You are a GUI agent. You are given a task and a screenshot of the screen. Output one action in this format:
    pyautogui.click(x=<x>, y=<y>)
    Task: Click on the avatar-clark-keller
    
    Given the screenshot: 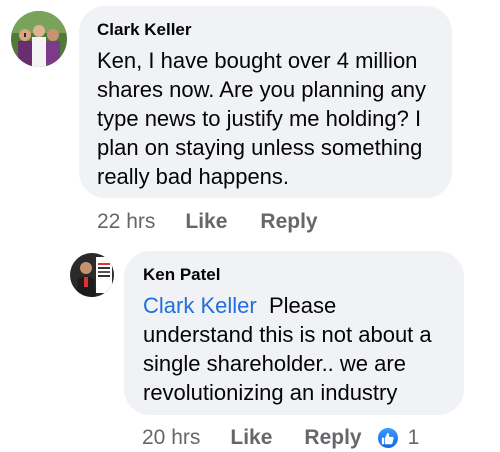 What is the action you would take?
    pyautogui.click(x=39, y=39)
    